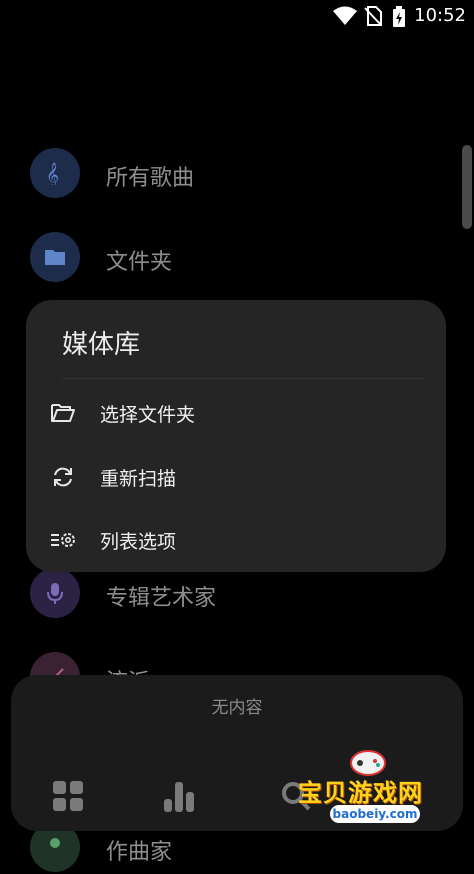 The image size is (474, 874). Describe the element at coordinates (55, 843) in the screenshot. I see `composer-icon` at that location.